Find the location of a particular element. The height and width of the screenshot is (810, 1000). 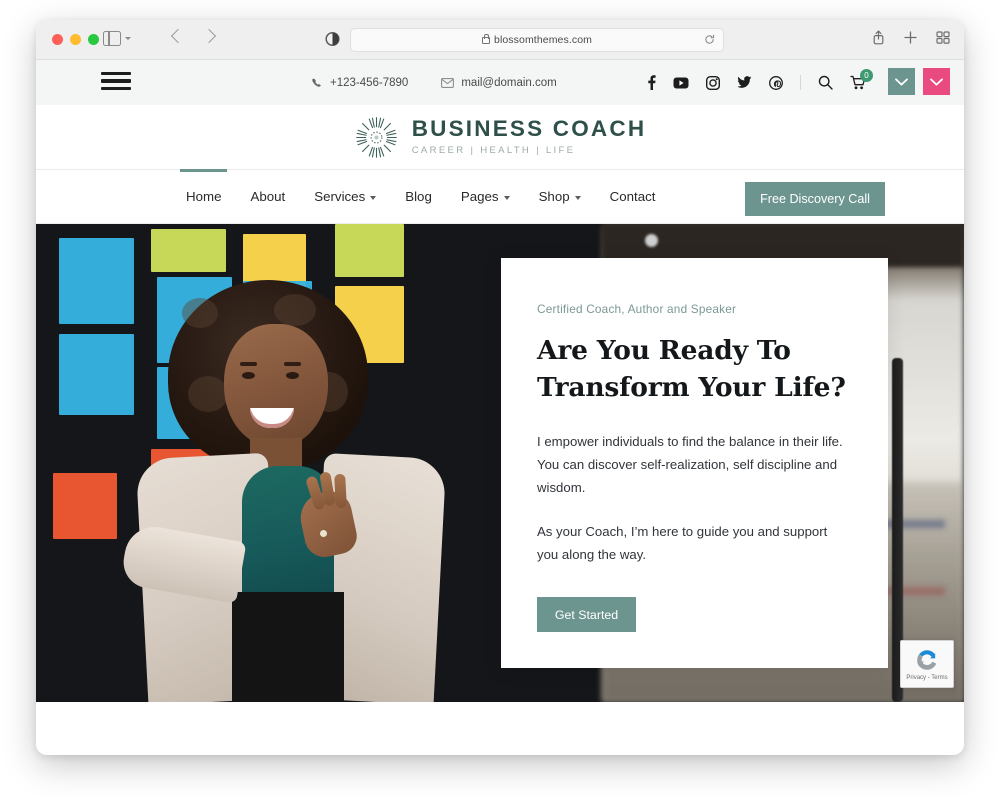

email-info: mail@domain.com is located at coordinates (499, 82).